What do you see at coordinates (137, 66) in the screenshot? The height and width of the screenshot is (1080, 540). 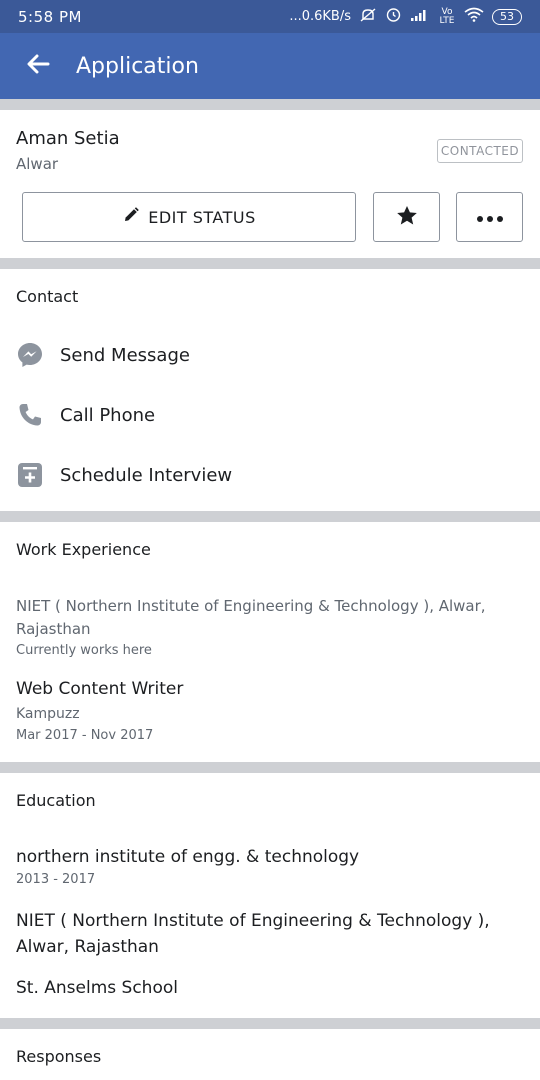 I see `page-title: Application` at bounding box center [137, 66].